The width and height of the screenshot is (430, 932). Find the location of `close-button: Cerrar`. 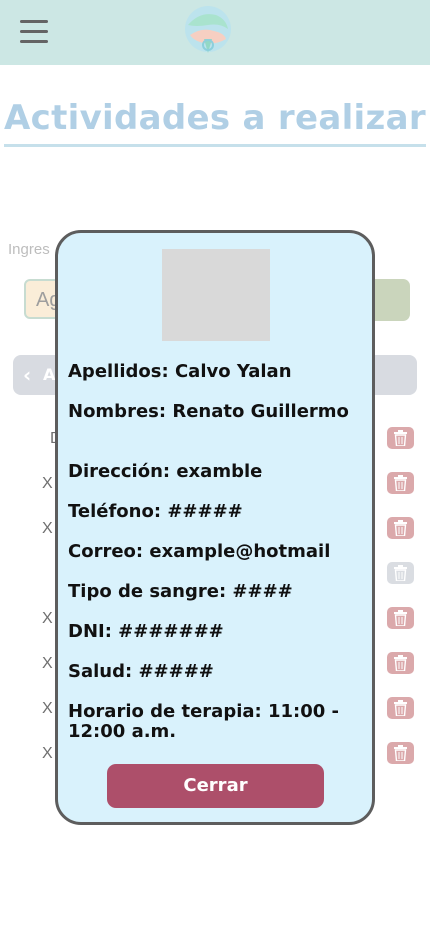

close-button: Cerrar is located at coordinates (215, 786).